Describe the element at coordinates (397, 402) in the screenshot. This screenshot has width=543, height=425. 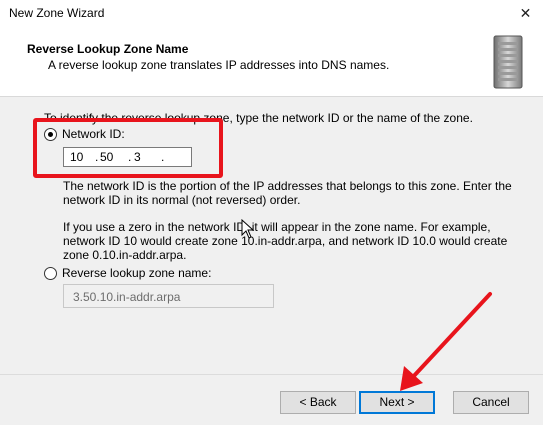
I see `next-button: Next >` at that location.